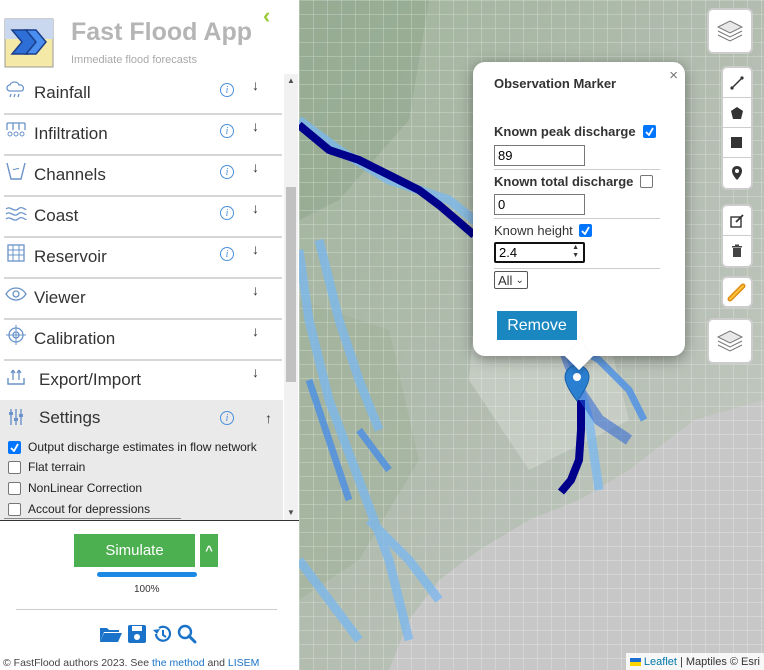 Image resolution: width=764 pixels, height=670 pixels. What do you see at coordinates (134, 550) in the screenshot?
I see `simulate-button: Simulate` at bounding box center [134, 550].